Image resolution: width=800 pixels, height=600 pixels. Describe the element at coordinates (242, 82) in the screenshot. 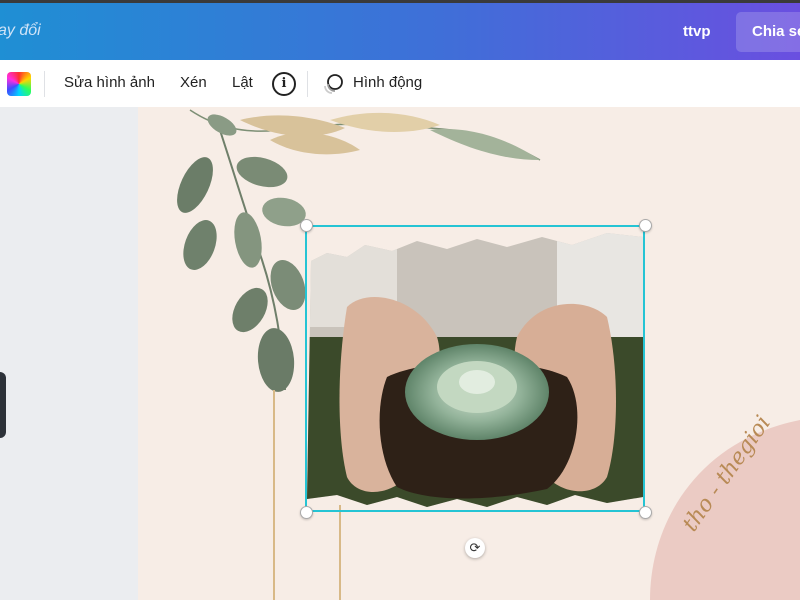

I see `flip-button: Lật` at that location.